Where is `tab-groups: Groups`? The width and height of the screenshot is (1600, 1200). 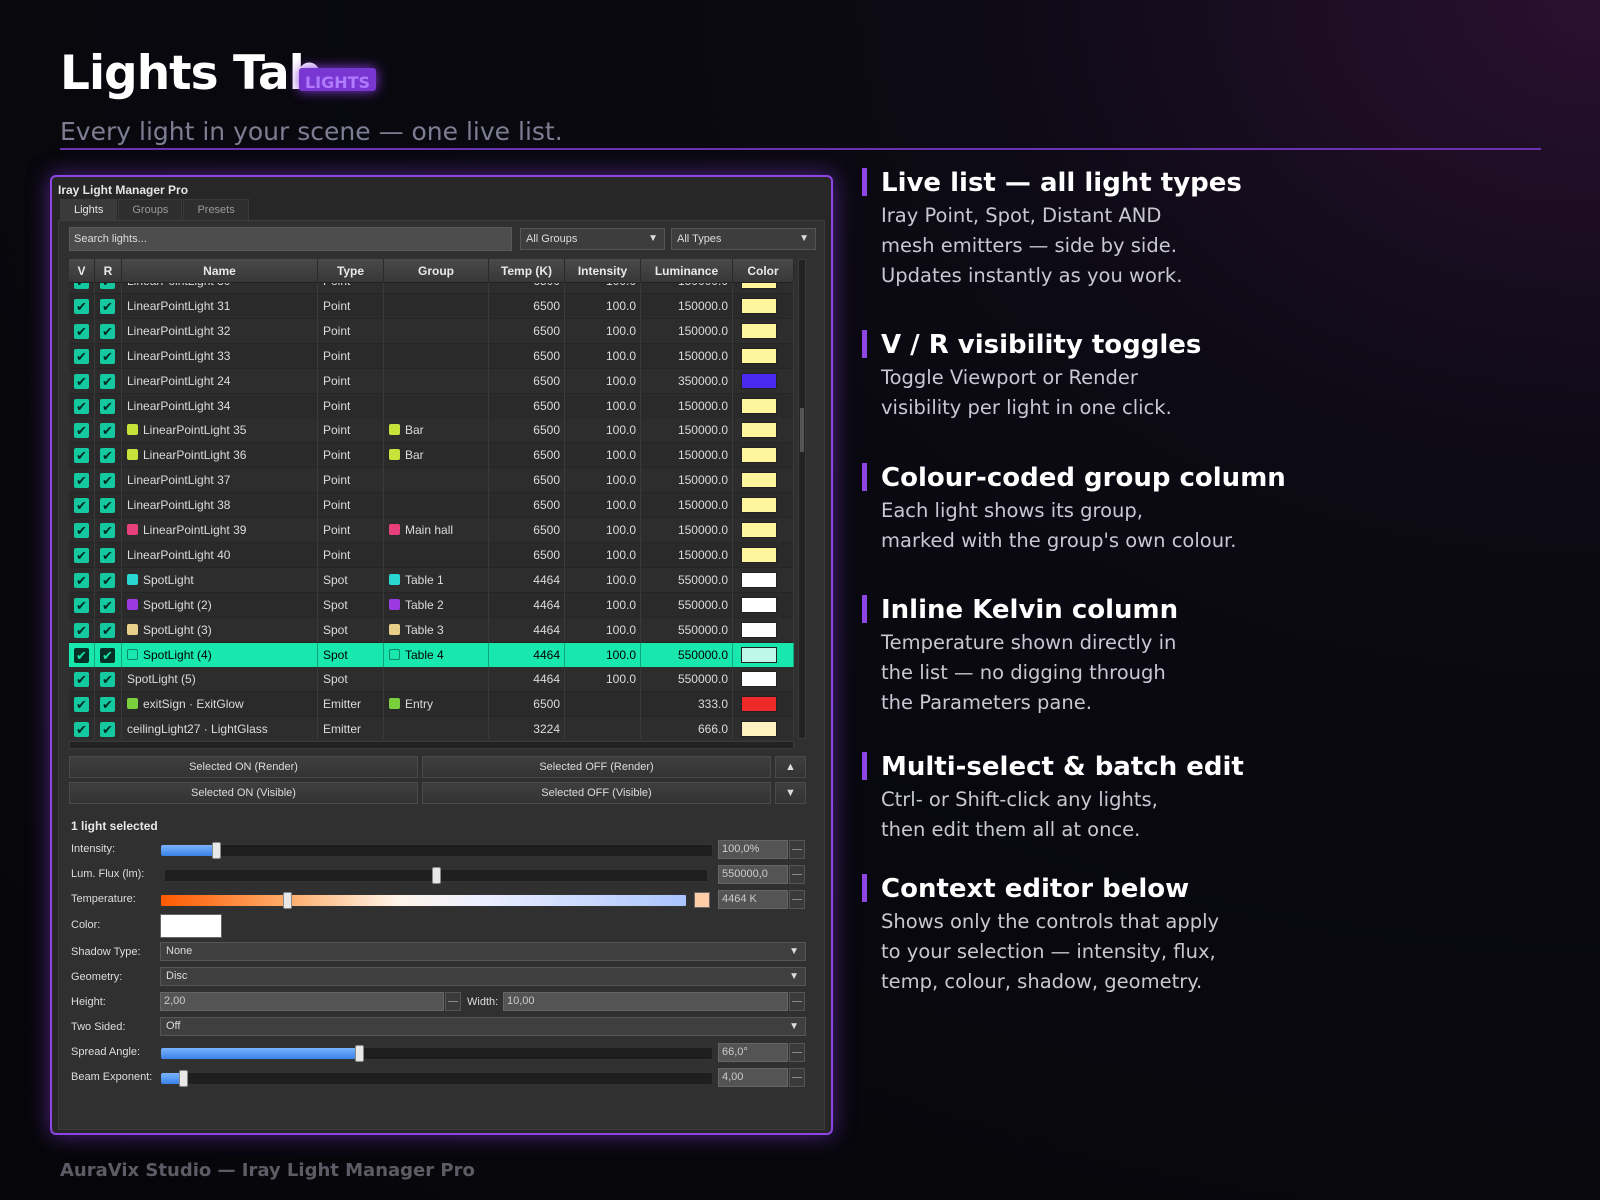 tab-groups: Groups is located at coordinates (150, 209).